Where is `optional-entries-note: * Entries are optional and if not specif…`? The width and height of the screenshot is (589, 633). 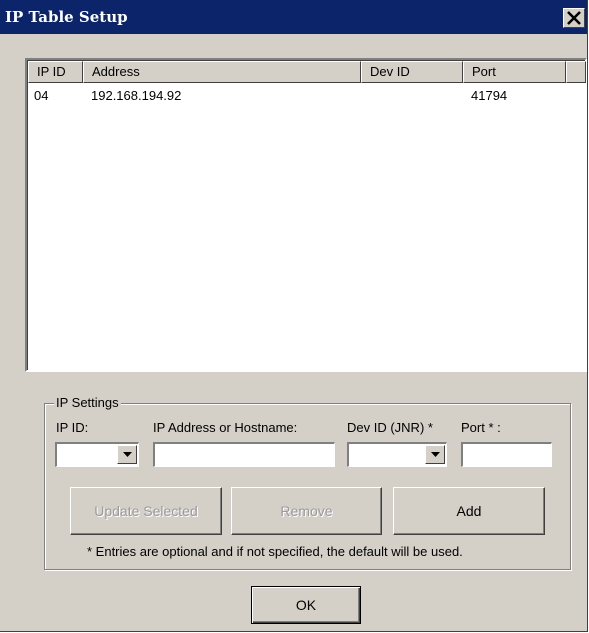 optional-entries-note: * Entries are optional and if not specif… is located at coordinates (275, 551).